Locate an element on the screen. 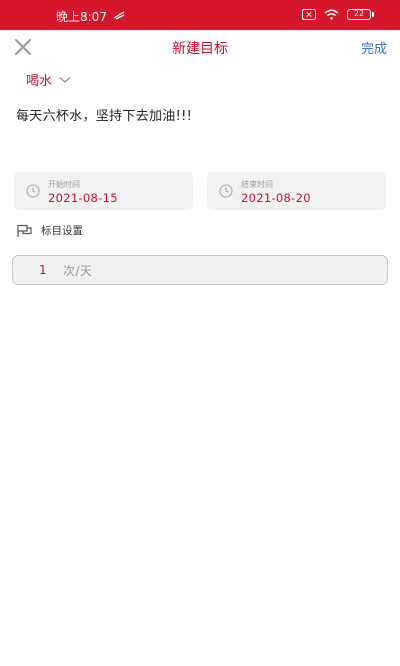 The width and height of the screenshot is (400, 666). category-selector: 喝水 is located at coordinates (48, 79).